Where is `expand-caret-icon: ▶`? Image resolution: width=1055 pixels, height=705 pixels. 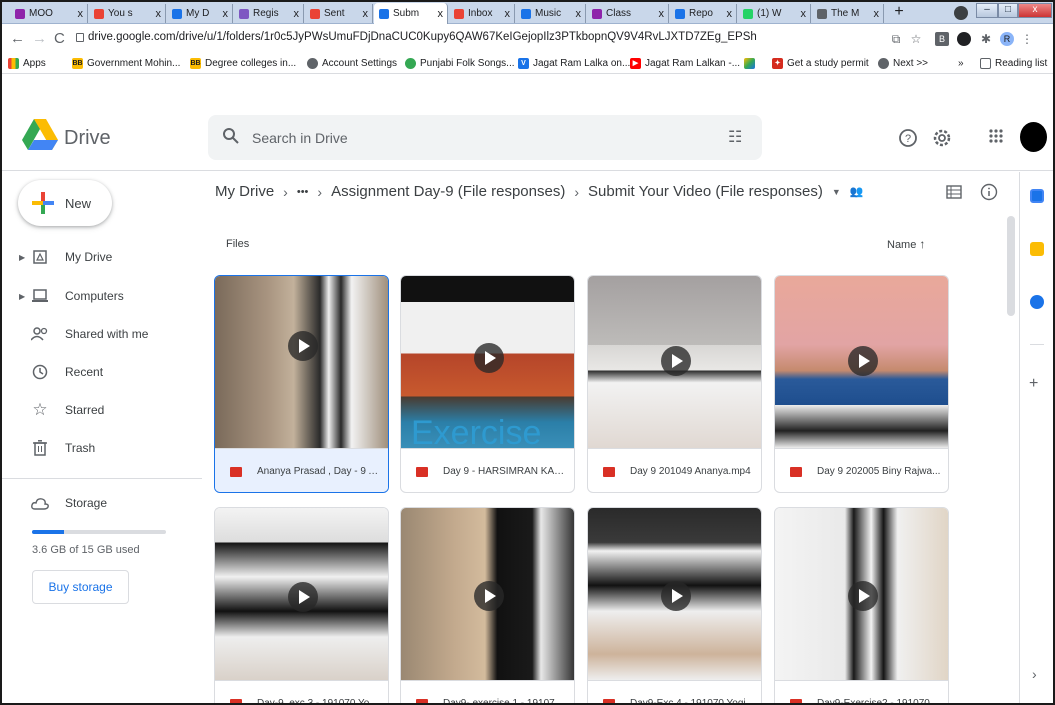 expand-caret-icon: ▶ is located at coordinates (22, 257).